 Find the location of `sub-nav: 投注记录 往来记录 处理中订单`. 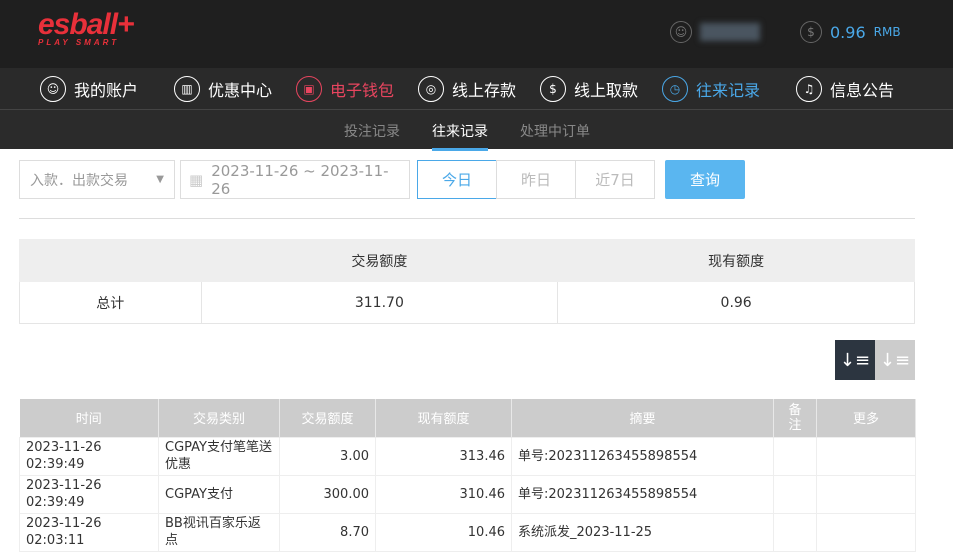

sub-nav: 投注记录 往来记录 处理中订单 is located at coordinates (476, 130).